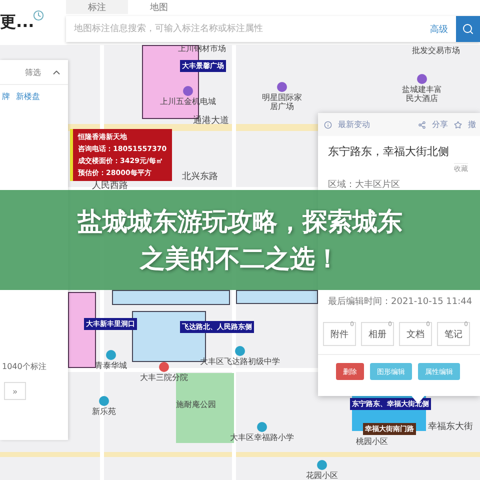 The height and width of the screenshot is (480, 480). What do you see at coordinates (450, 426) in the screenshot?
I see `road-label: 幸福东大街` at bounding box center [450, 426].